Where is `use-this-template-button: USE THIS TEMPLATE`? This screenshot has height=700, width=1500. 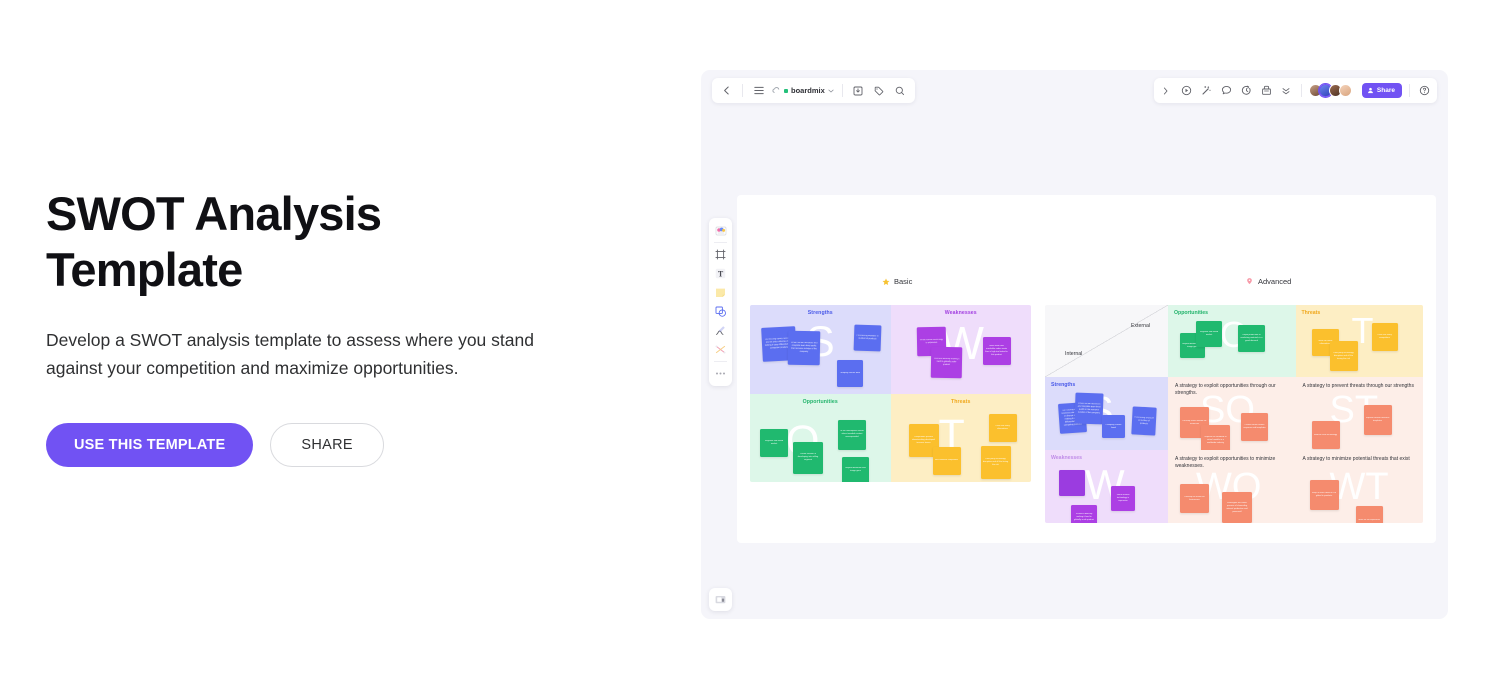
use-this-template-button: USE THIS TEMPLATE is located at coordinates (150, 445).